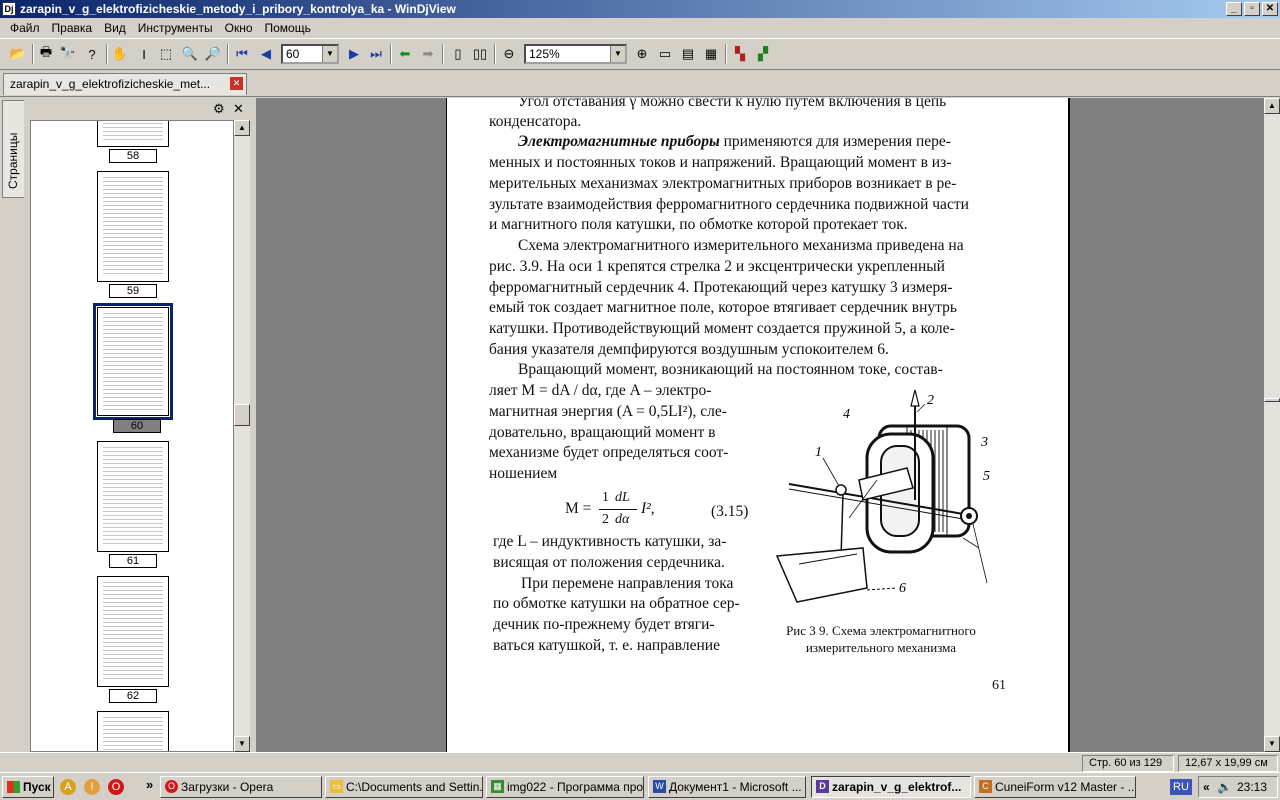 Image resolution: width=1280 pixels, height=800 pixels. What do you see at coordinates (227, 787) in the screenshot?
I see `task-label: Загрузки - Opera` at bounding box center [227, 787].